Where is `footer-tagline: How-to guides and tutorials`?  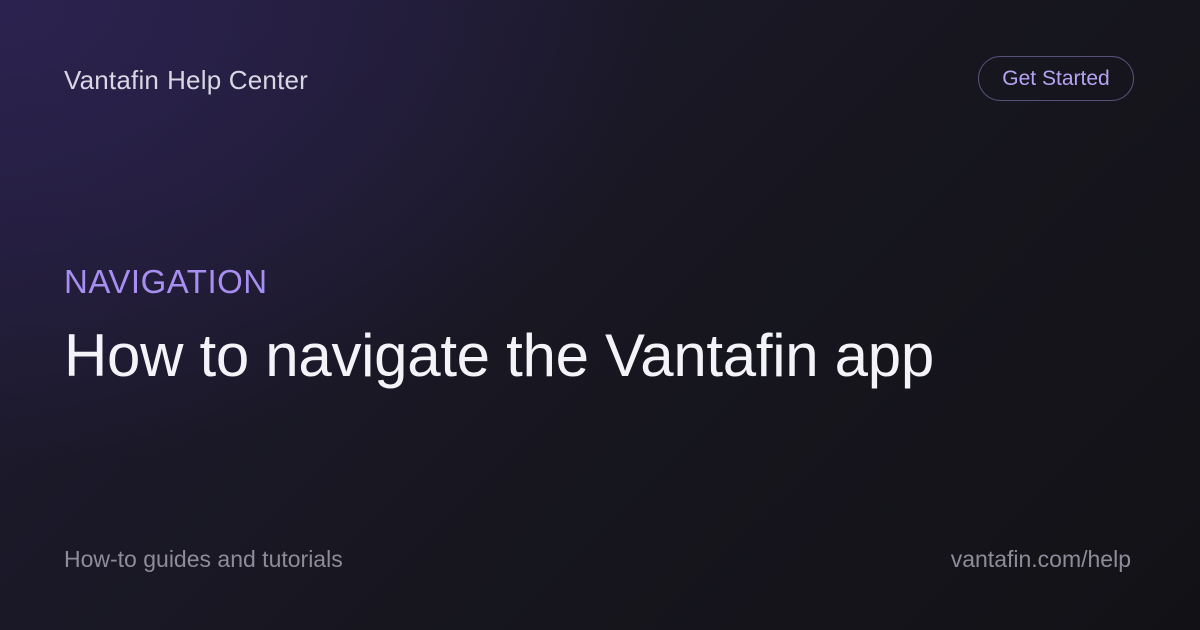
footer-tagline: How-to guides and tutorials is located at coordinates (203, 559).